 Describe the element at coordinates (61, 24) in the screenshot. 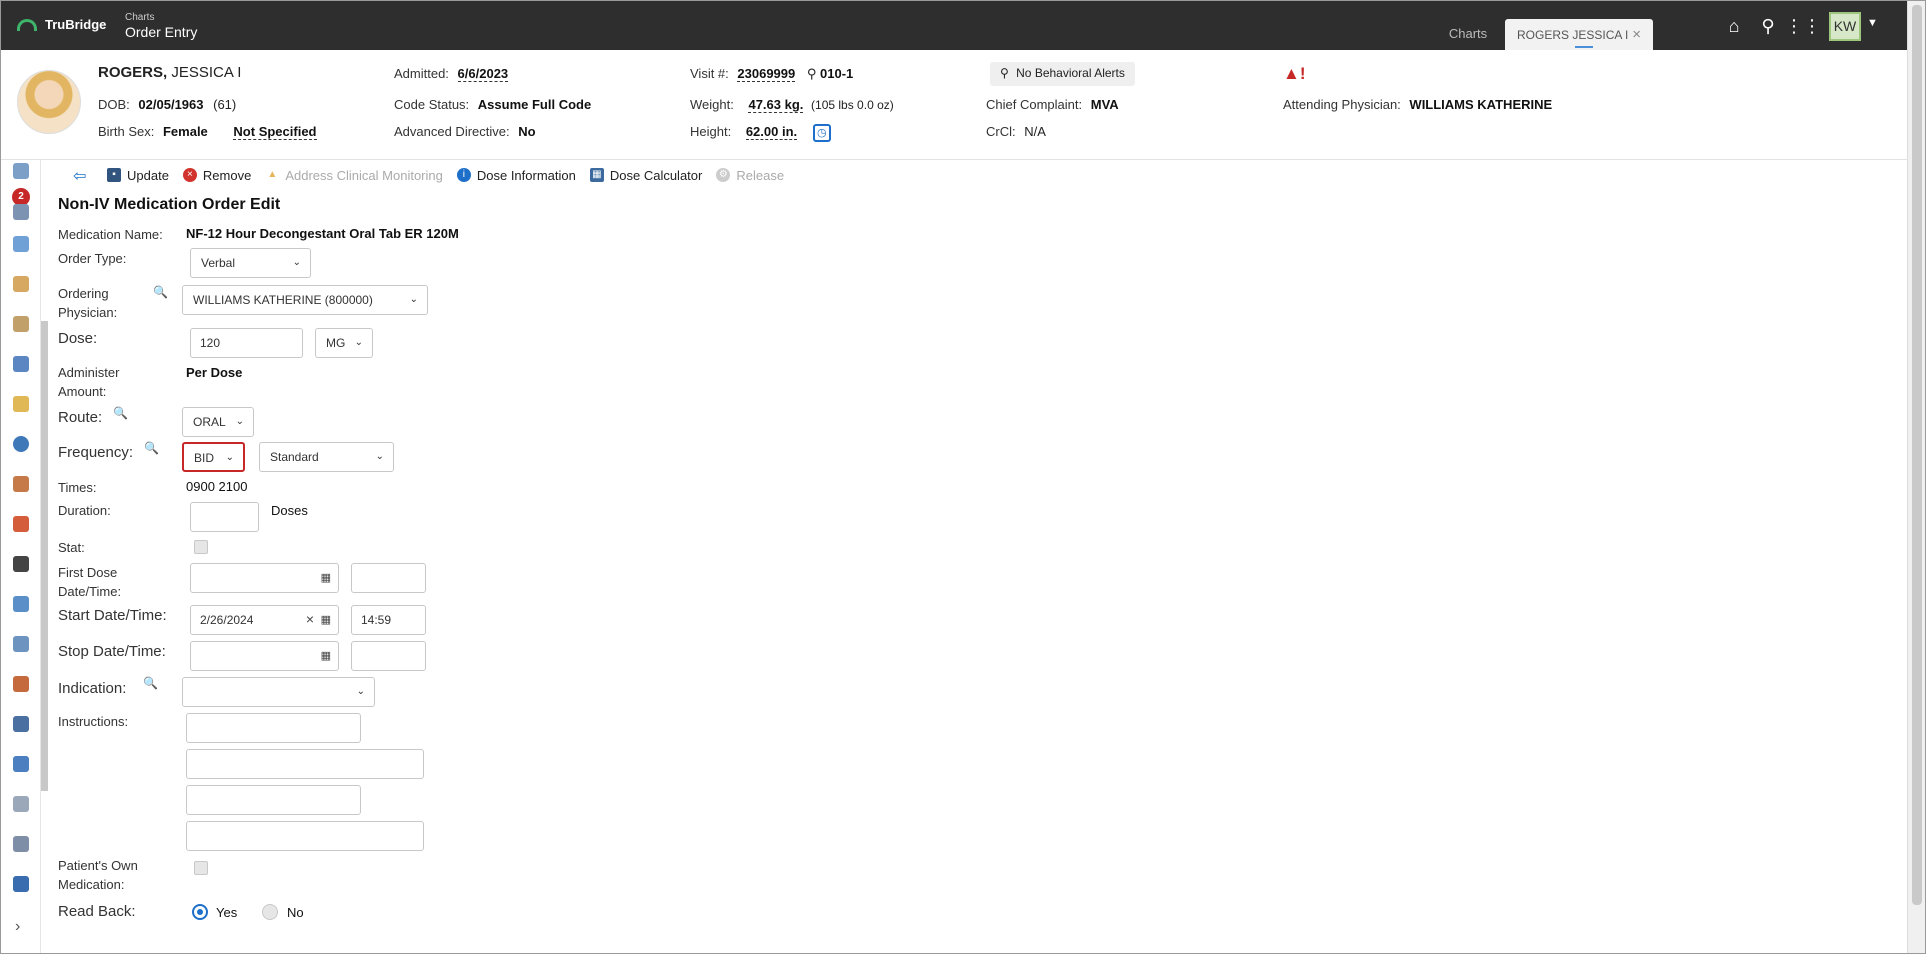

I see `brand-logo: TruBridge` at that location.